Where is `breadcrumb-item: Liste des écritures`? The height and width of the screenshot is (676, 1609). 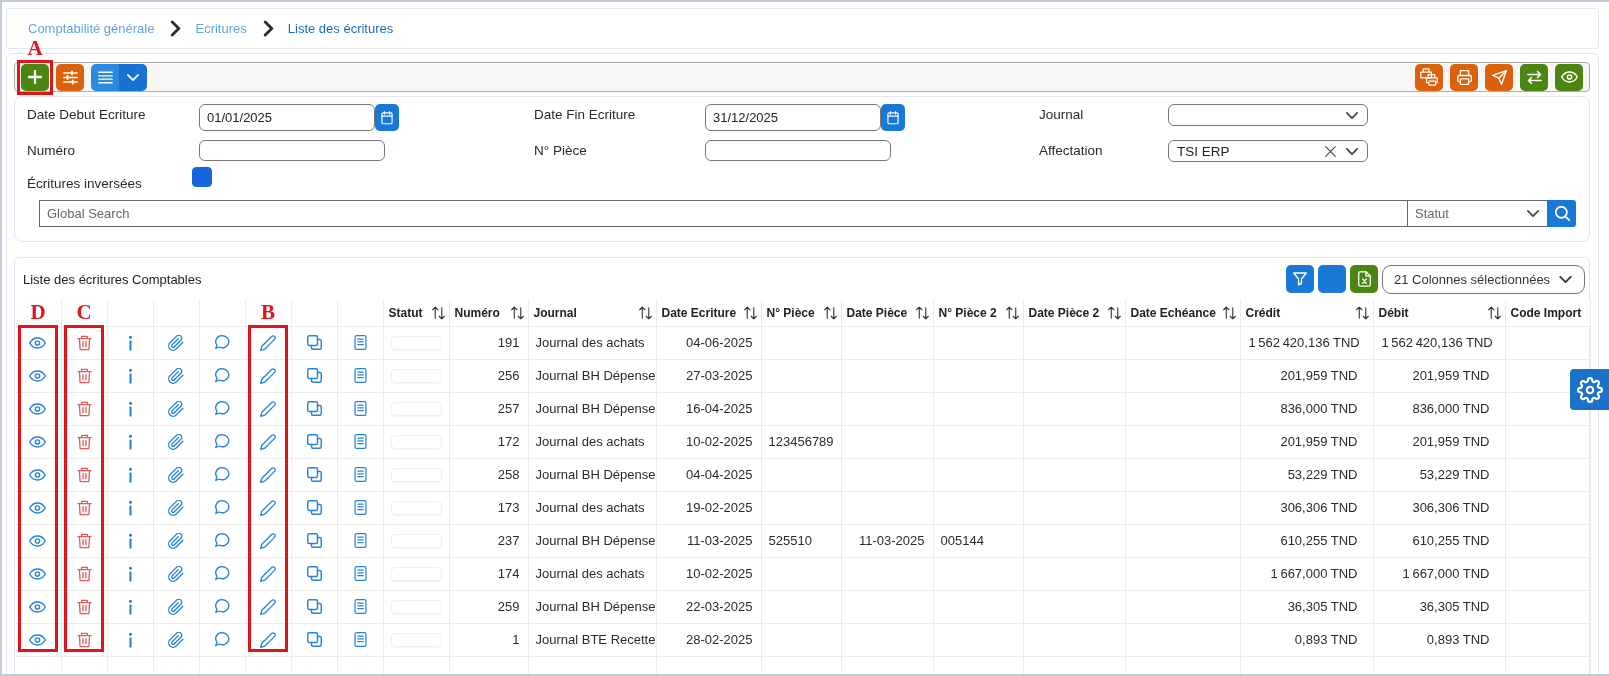
breadcrumb-item: Liste des écritures is located at coordinates (340, 28).